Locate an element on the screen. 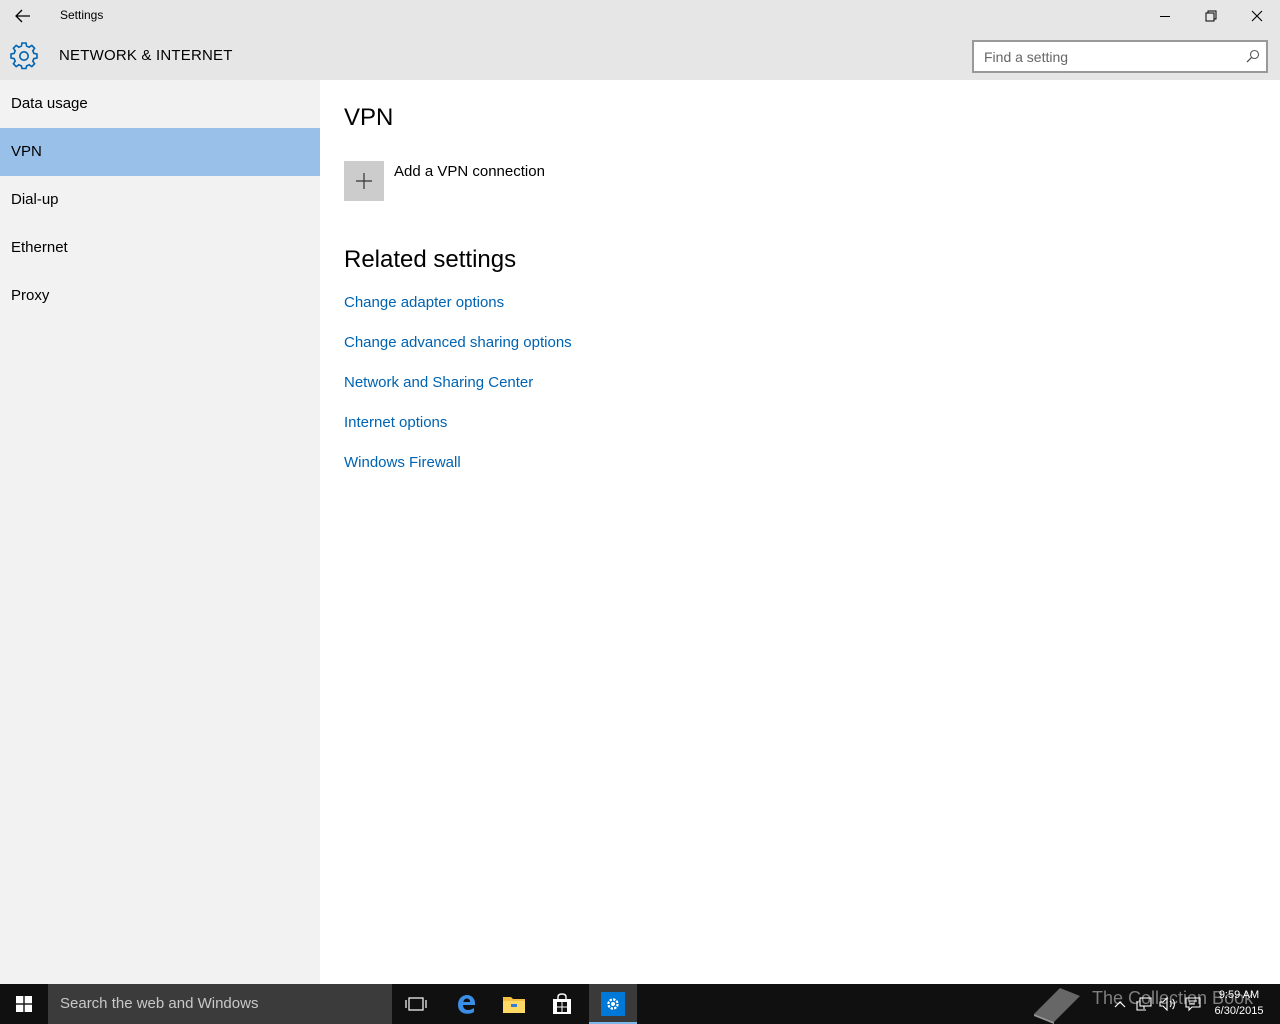 Image resolution: width=1280 pixels, height=1024 pixels. link-network-and-sharing-center: Network and Sharing Center is located at coordinates (438, 382).